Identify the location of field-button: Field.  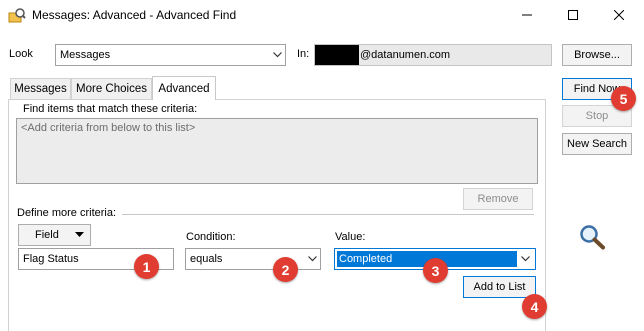
(54, 235).